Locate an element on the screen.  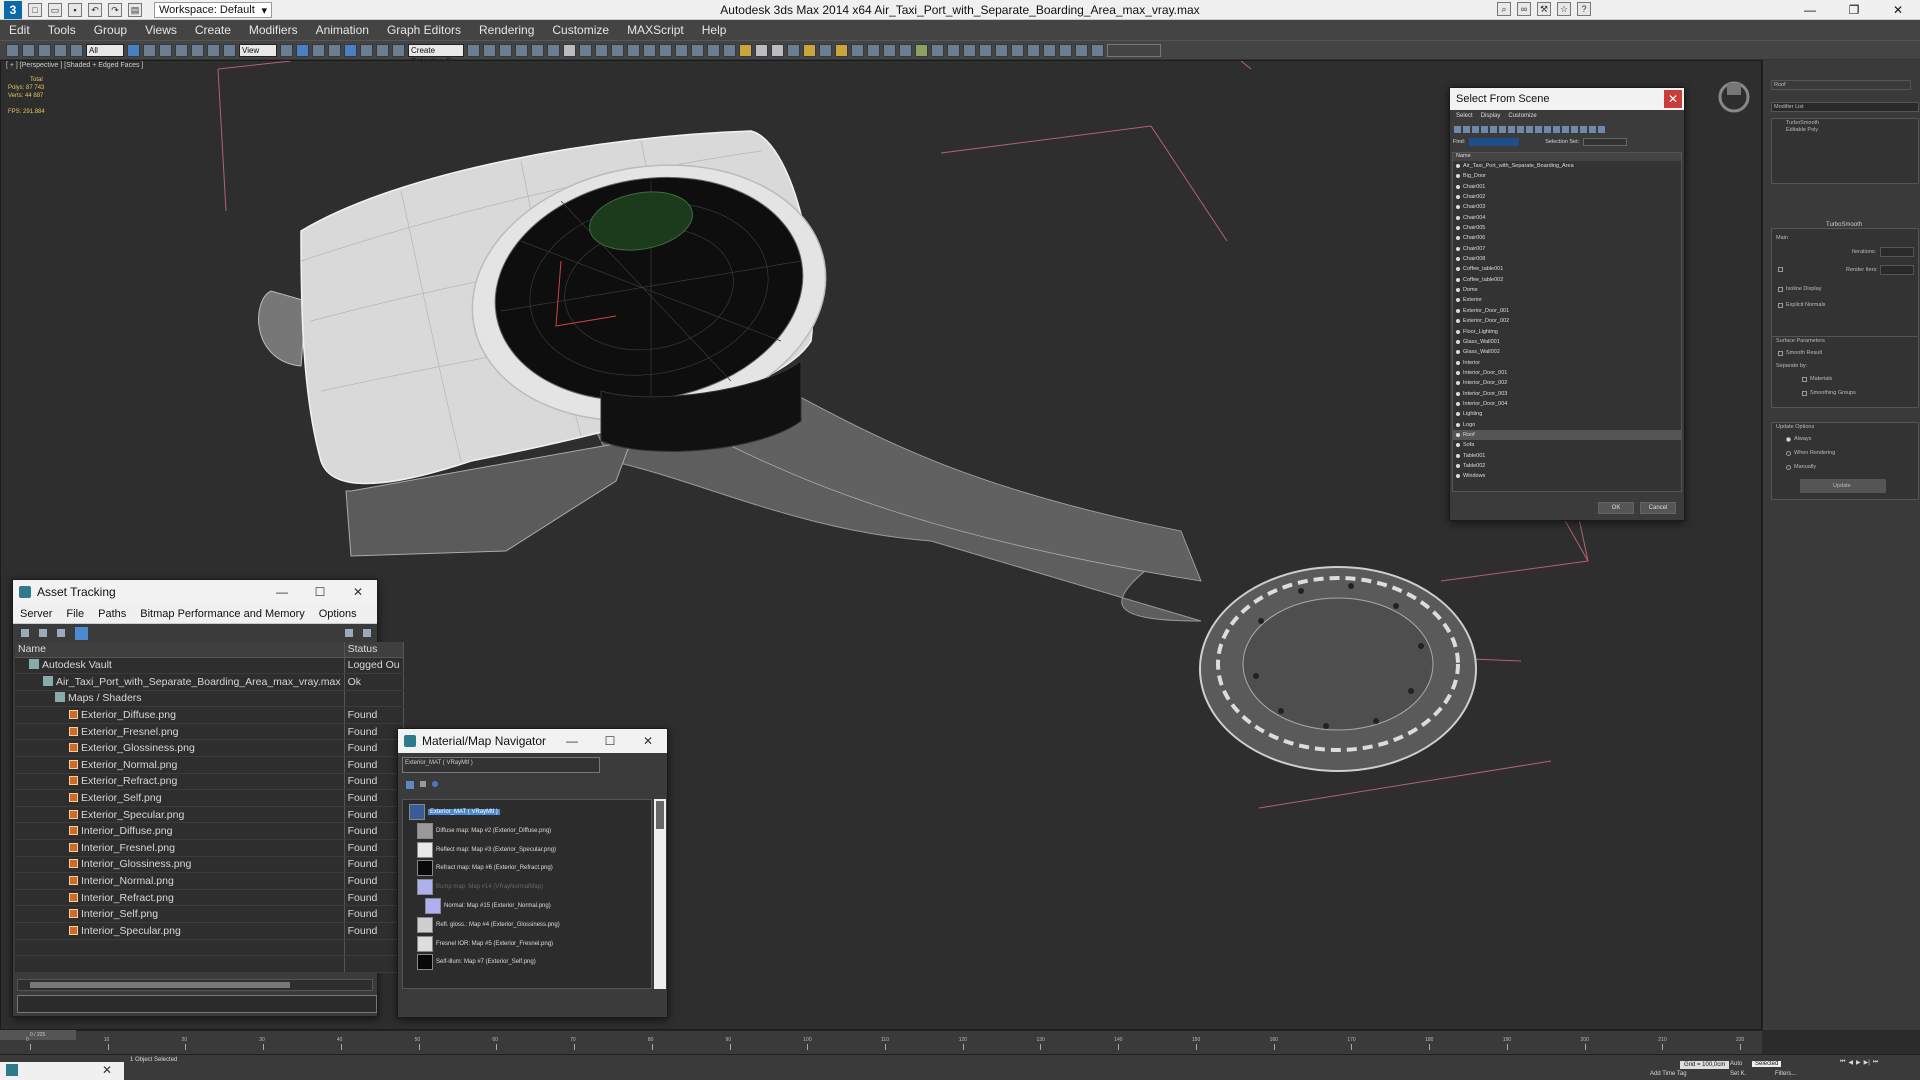
list-item: Glass_Wall002 is located at coordinates (1567, 352).